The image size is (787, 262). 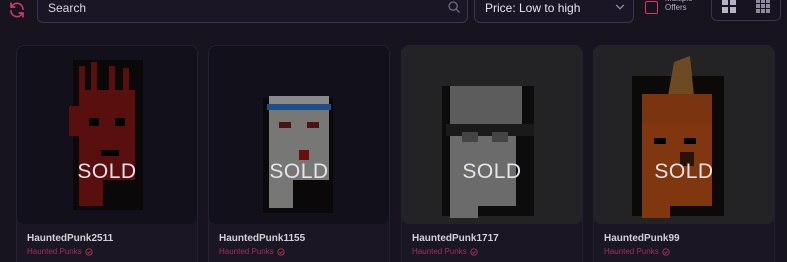 I want to click on search-icon, so click(x=454, y=9).